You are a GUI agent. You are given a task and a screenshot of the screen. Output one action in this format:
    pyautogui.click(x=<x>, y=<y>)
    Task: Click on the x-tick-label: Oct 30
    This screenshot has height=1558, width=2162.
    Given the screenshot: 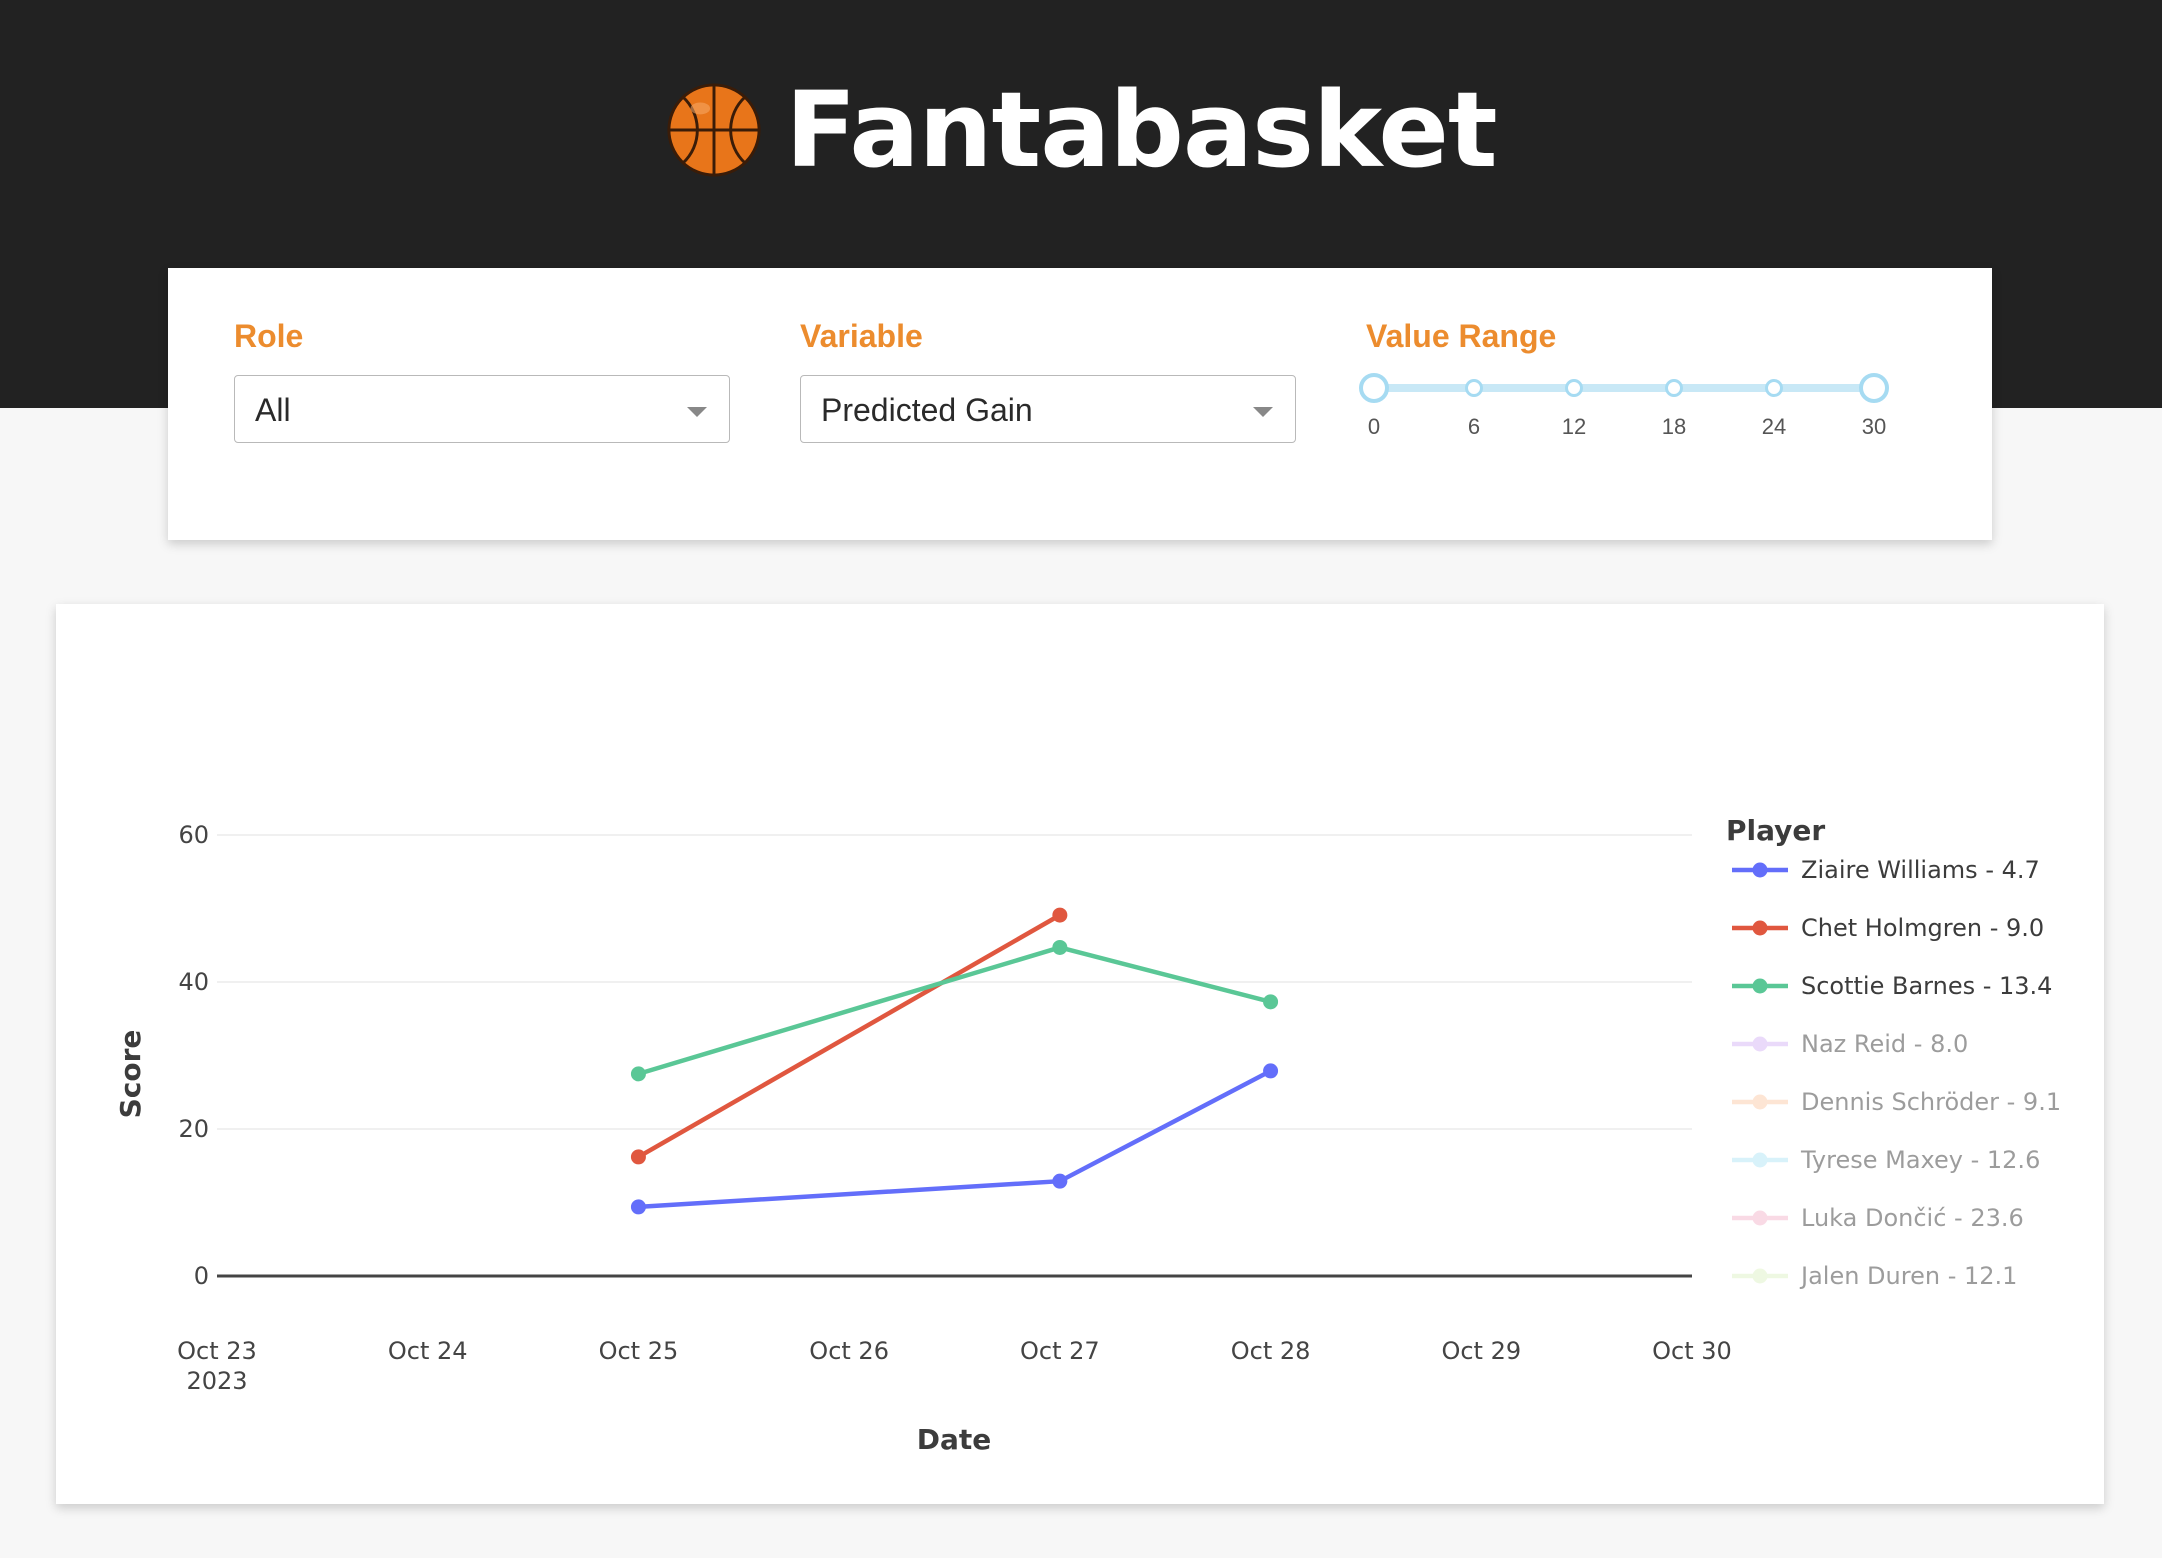 What is the action you would take?
    pyautogui.click(x=1692, y=1351)
    